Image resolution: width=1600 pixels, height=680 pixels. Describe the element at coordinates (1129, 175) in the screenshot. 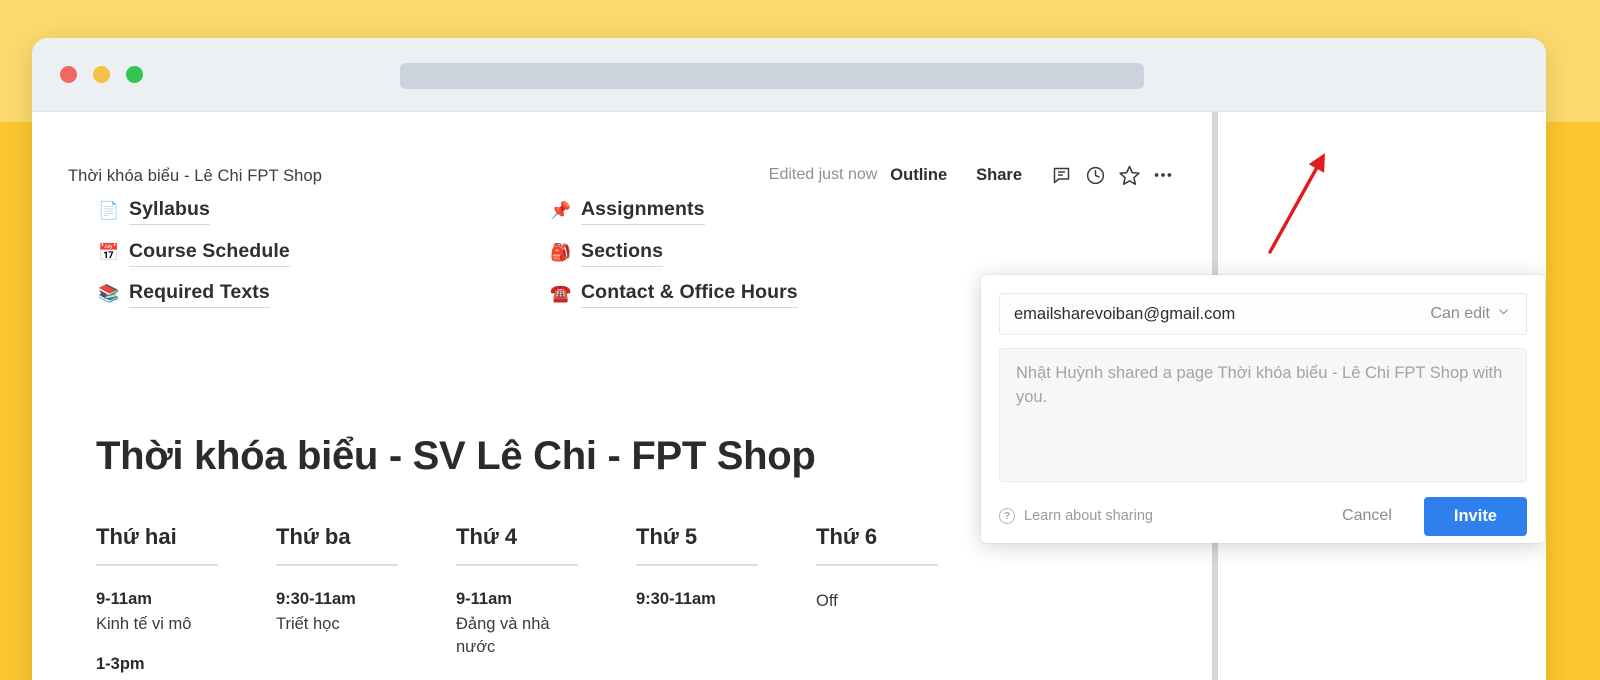

I see `star-favorite-icon` at that location.